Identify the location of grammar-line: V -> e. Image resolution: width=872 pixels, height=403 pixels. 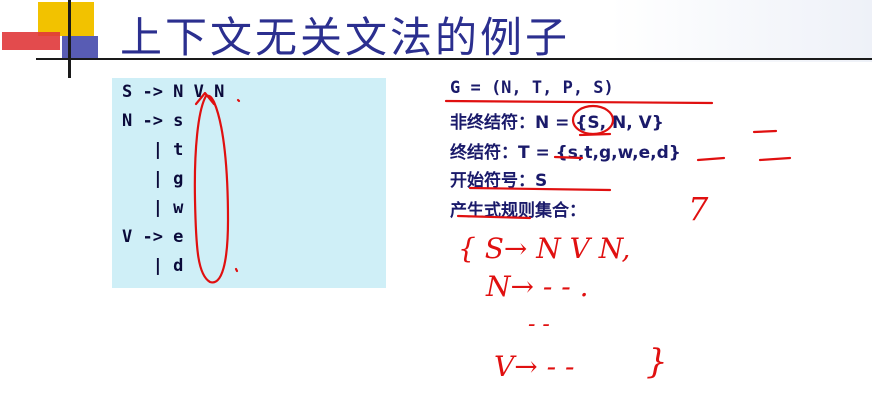
(153, 237).